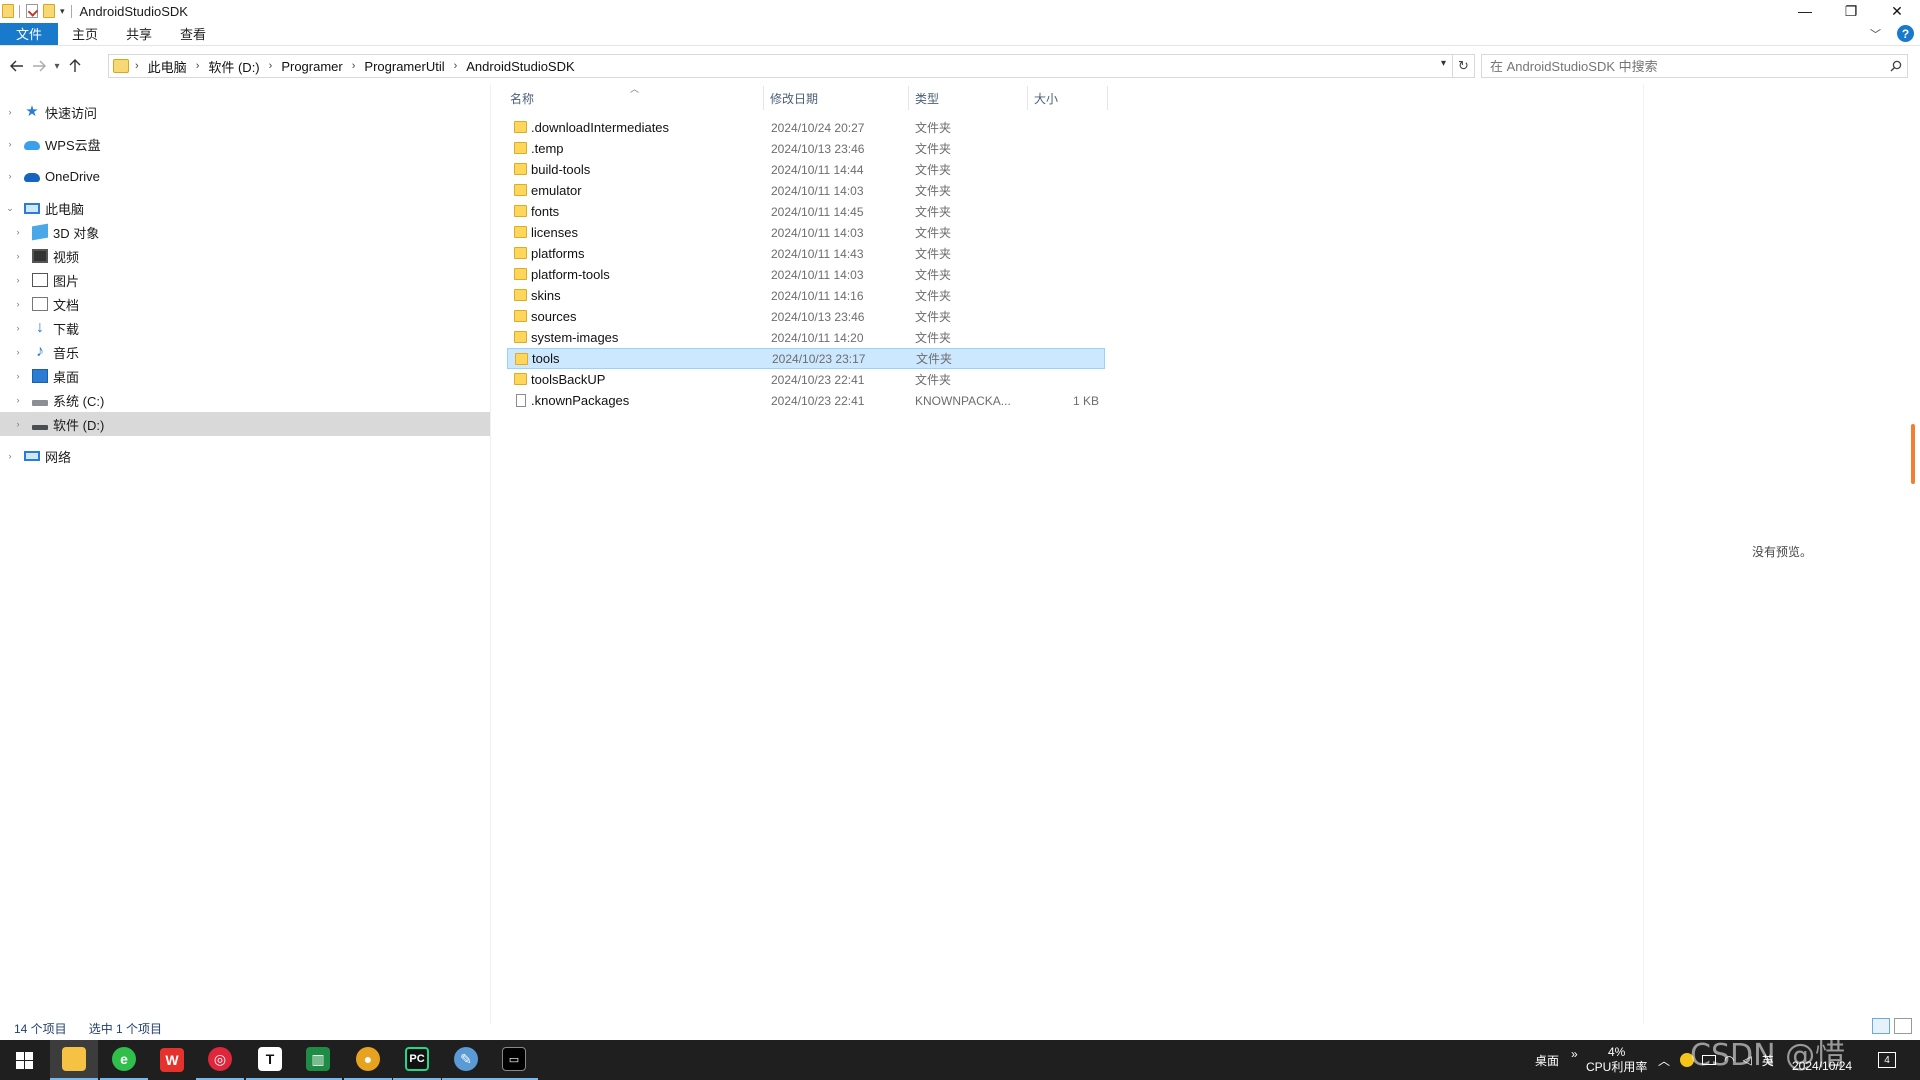 This screenshot has height=1080, width=1920. What do you see at coordinates (514, 1060) in the screenshot?
I see `taskbar-terminal: ▭` at bounding box center [514, 1060].